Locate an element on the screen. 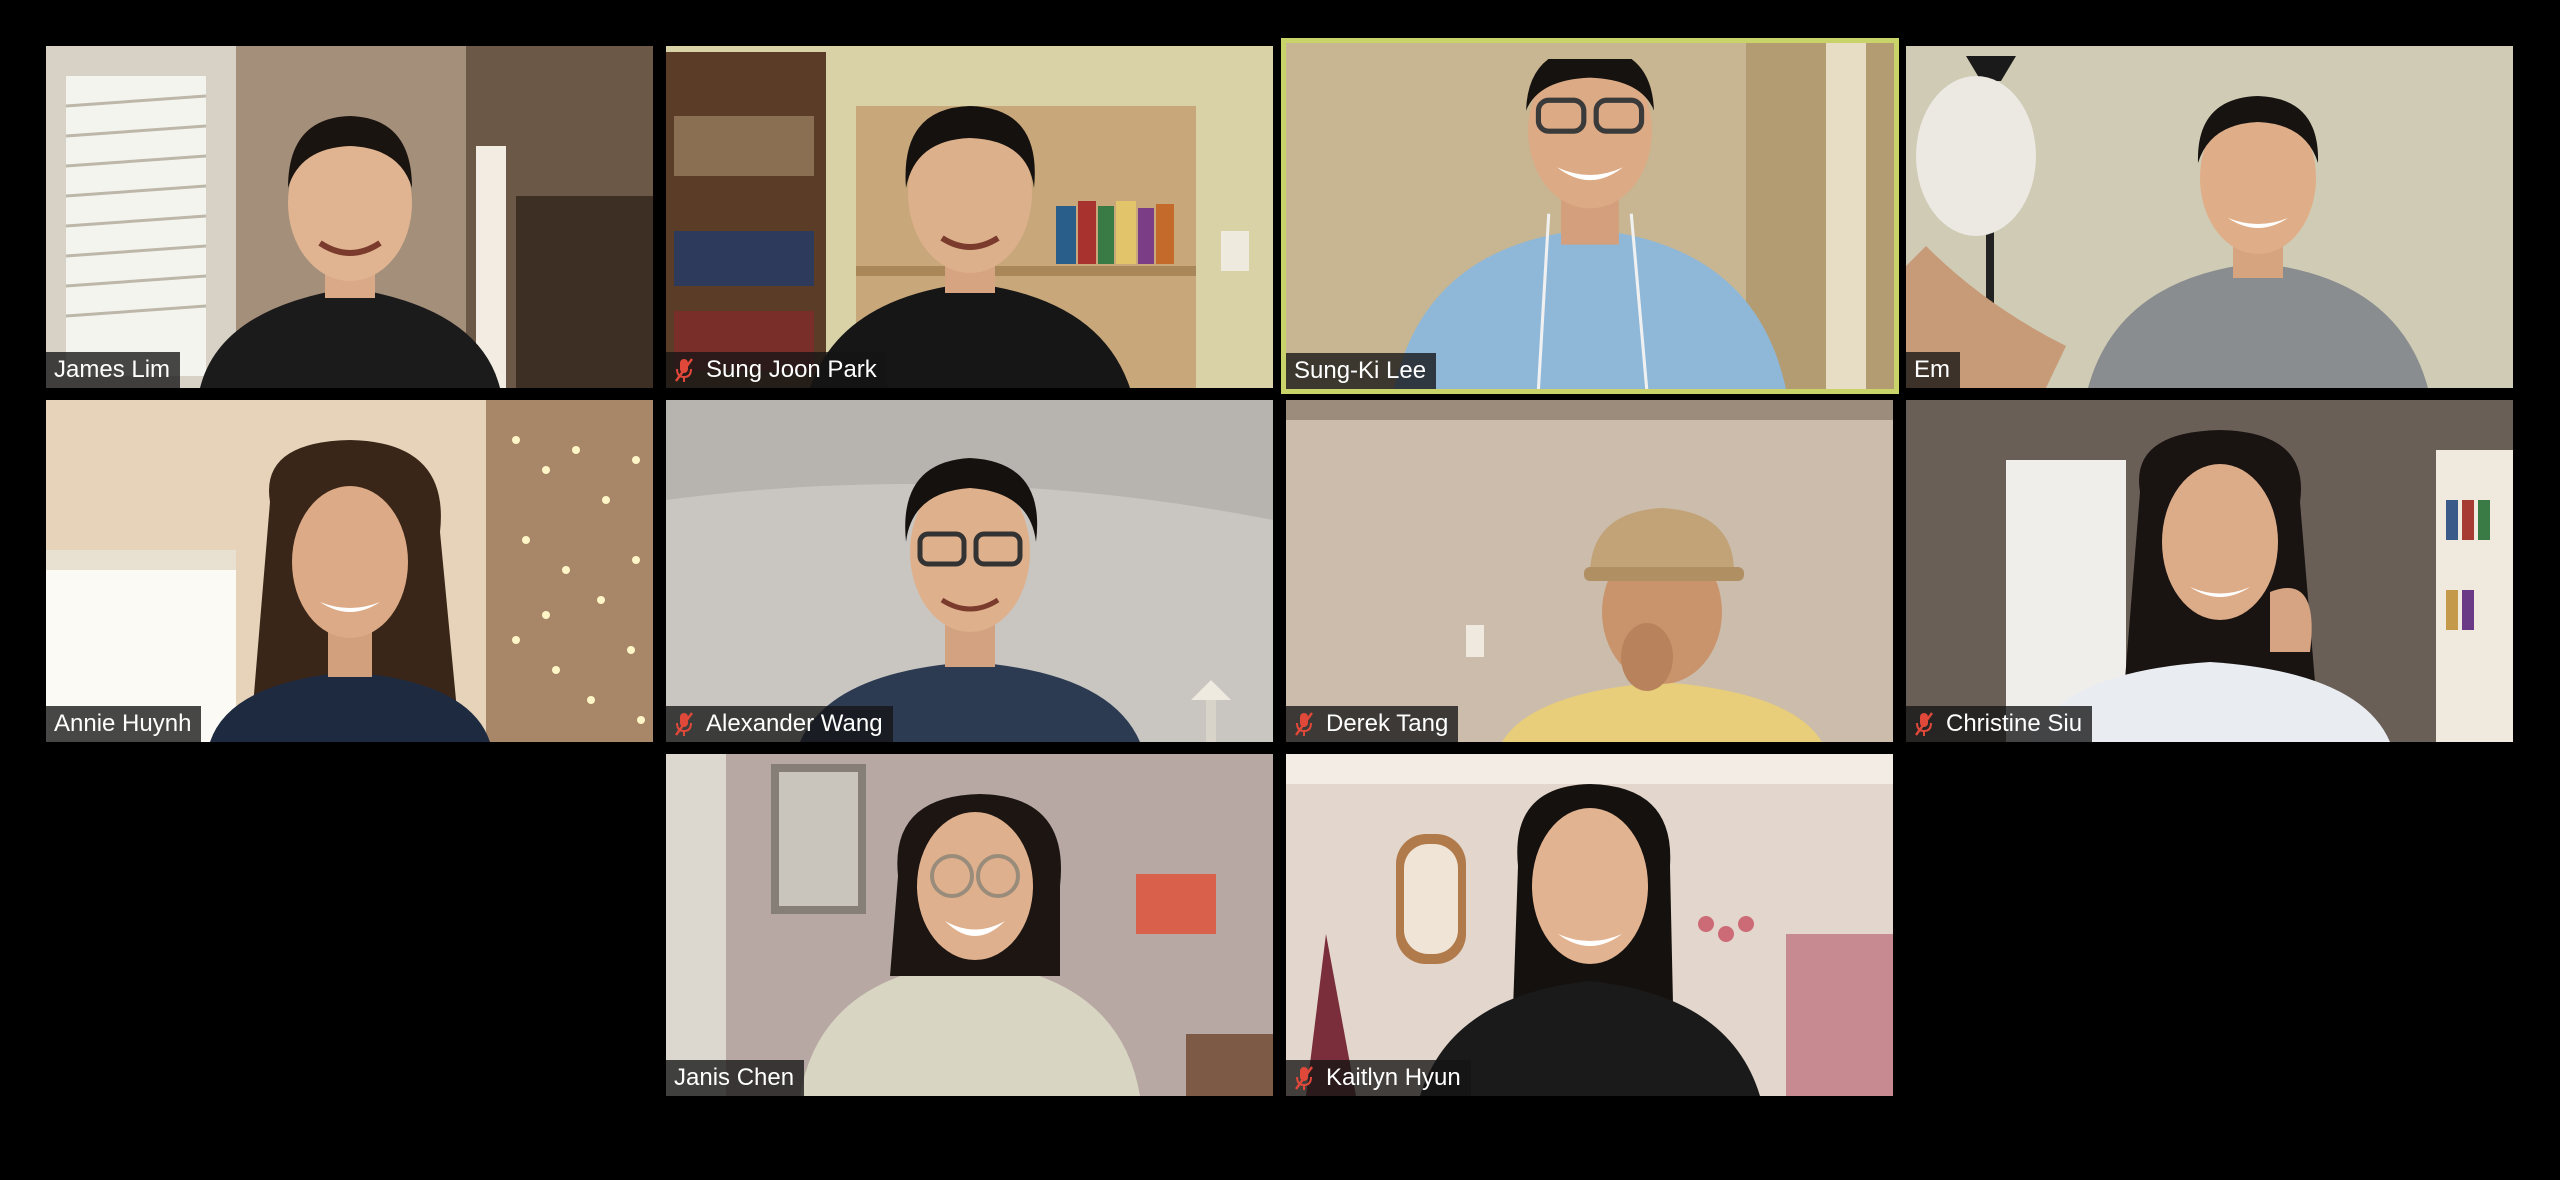  video-tile-sung-joon-park: Sung Joon Park is located at coordinates (969, 217).